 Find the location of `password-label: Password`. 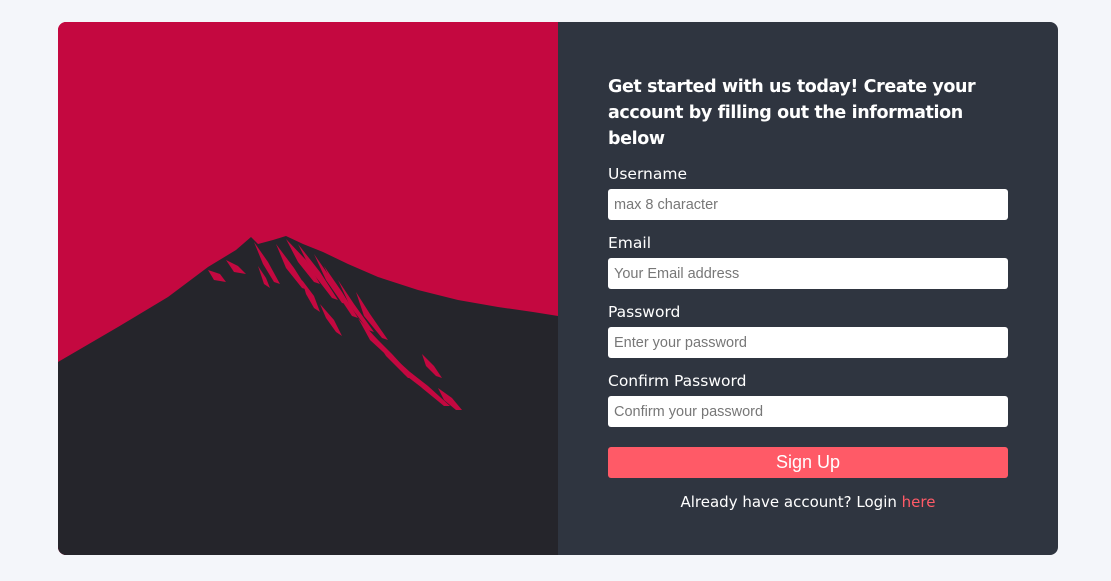

password-label: Password is located at coordinates (644, 312).